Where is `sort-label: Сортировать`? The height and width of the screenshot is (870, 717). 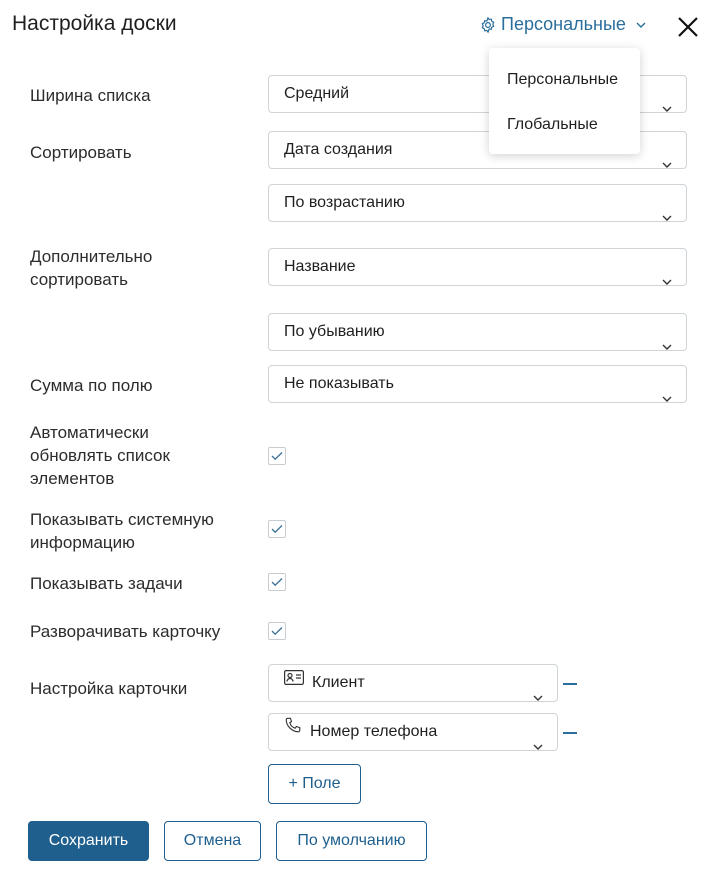
sort-label: Сортировать is located at coordinates (81, 152).